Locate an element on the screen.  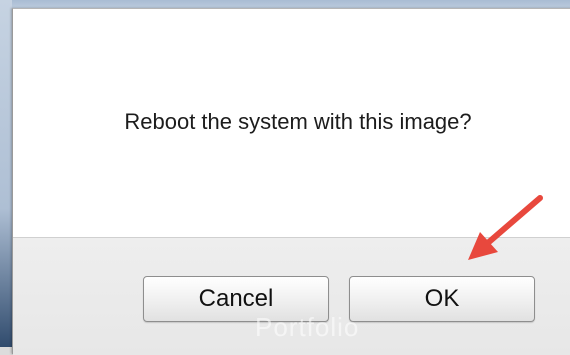
background-watermark-text: Portfolio is located at coordinates (307, 327).